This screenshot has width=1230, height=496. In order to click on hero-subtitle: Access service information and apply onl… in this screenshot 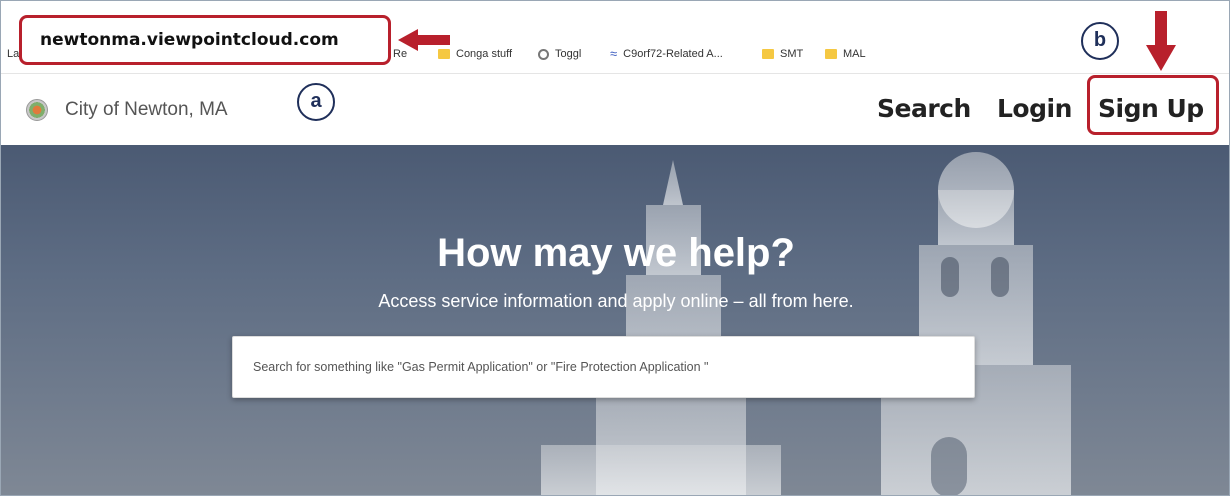, I will do `click(616, 301)`.